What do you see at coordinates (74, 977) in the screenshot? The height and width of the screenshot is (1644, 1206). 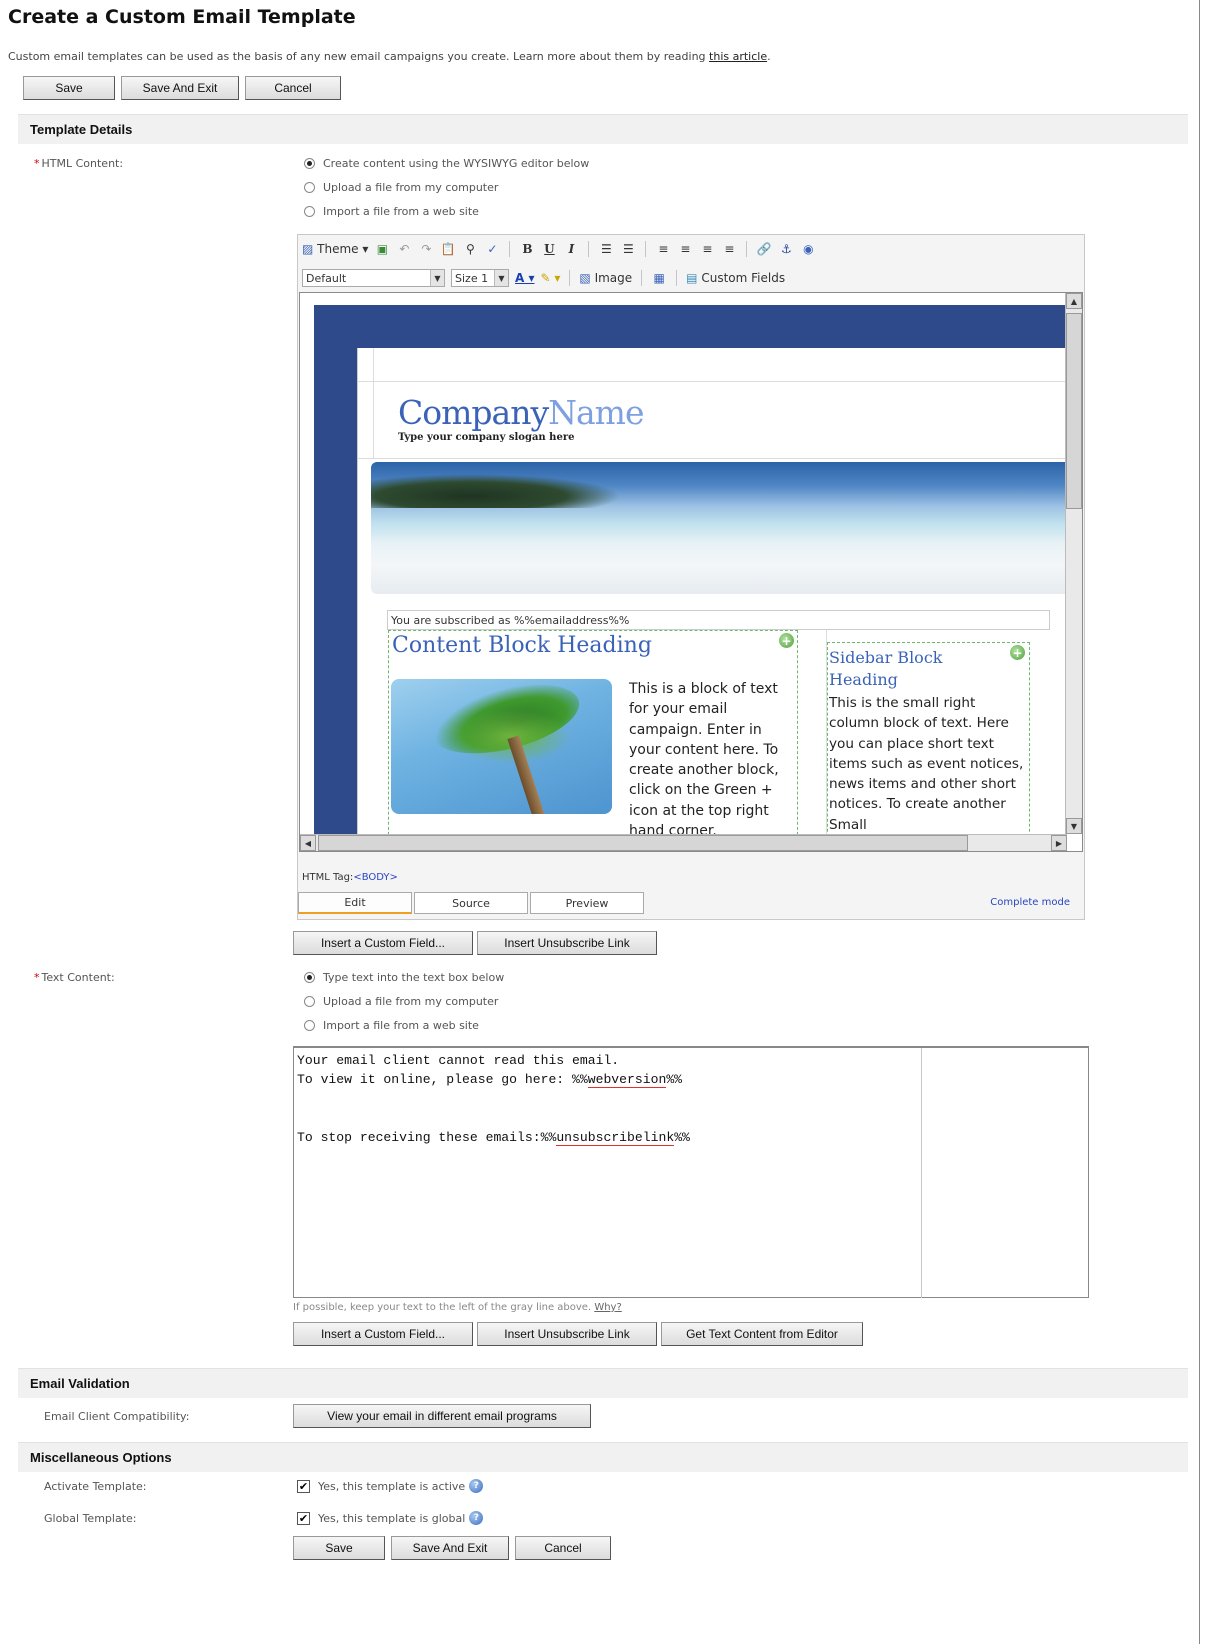 I see `text-content-label: * Text Content:` at bounding box center [74, 977].